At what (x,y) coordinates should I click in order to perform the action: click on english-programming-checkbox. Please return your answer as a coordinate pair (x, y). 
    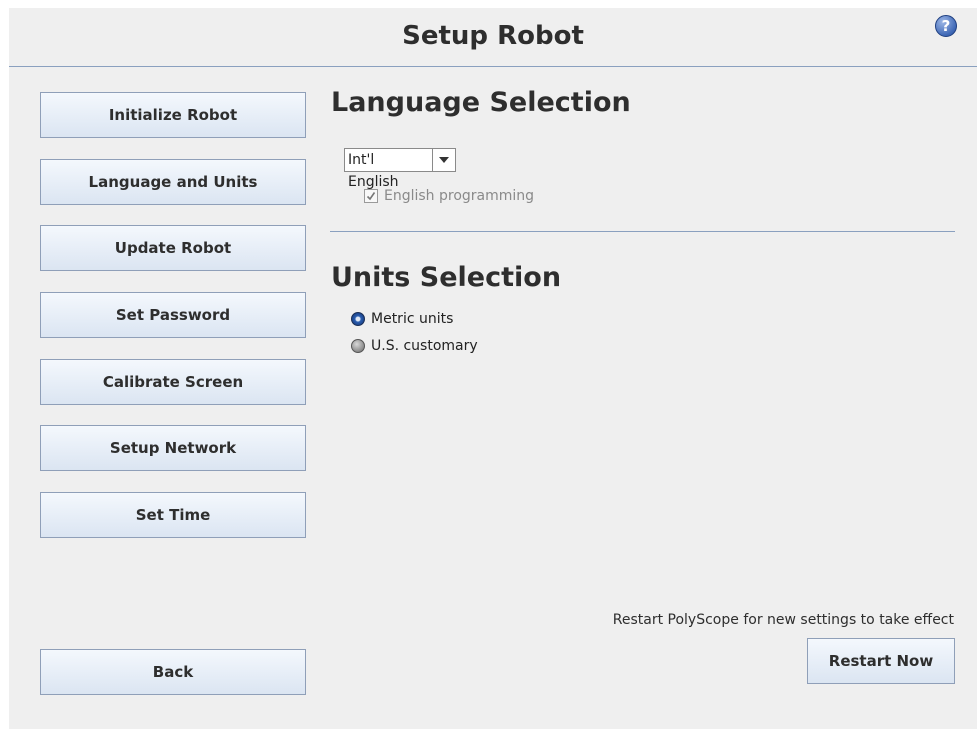
    Looking at the image, I should click on (371, 196).